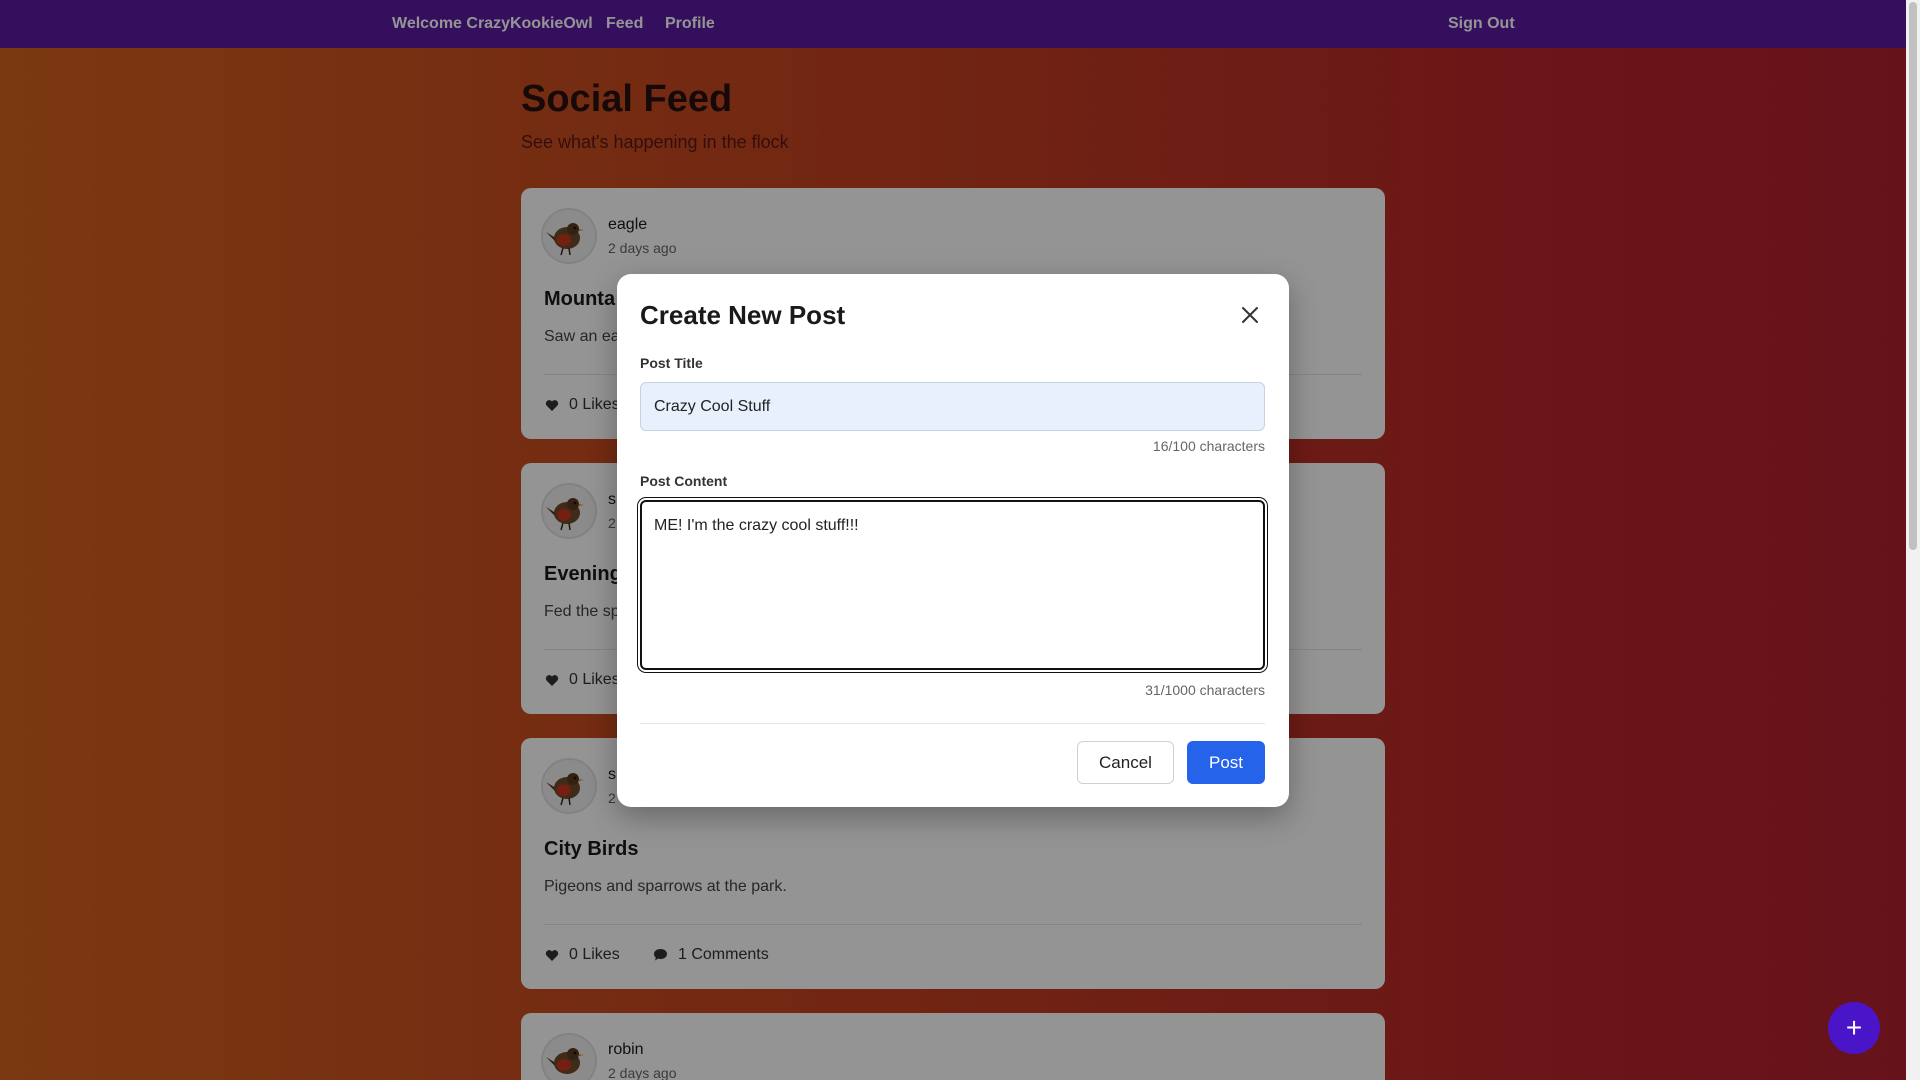 This screenshot has height=1080, width=1920. I want to click on page-scrollbar, so click(1913, 540).